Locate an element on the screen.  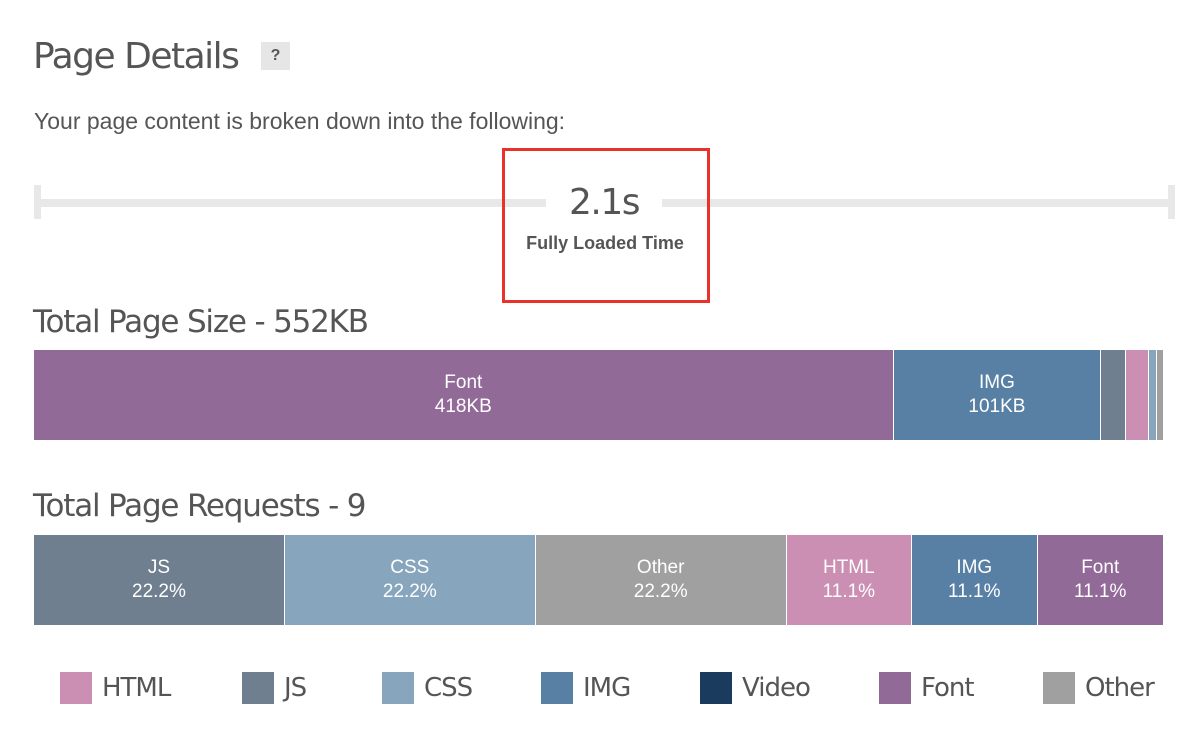
legend-item-css: CSS is located at coordinates (427, 688).